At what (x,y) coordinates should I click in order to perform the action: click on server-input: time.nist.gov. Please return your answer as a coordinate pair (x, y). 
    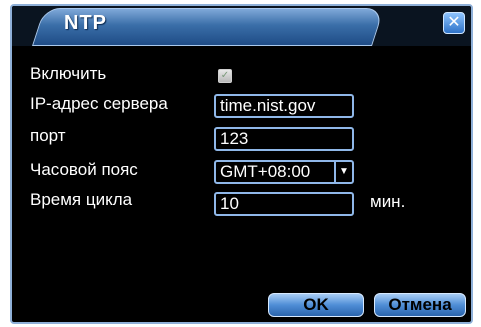
    Looking at the image, I should click on (284, 106).